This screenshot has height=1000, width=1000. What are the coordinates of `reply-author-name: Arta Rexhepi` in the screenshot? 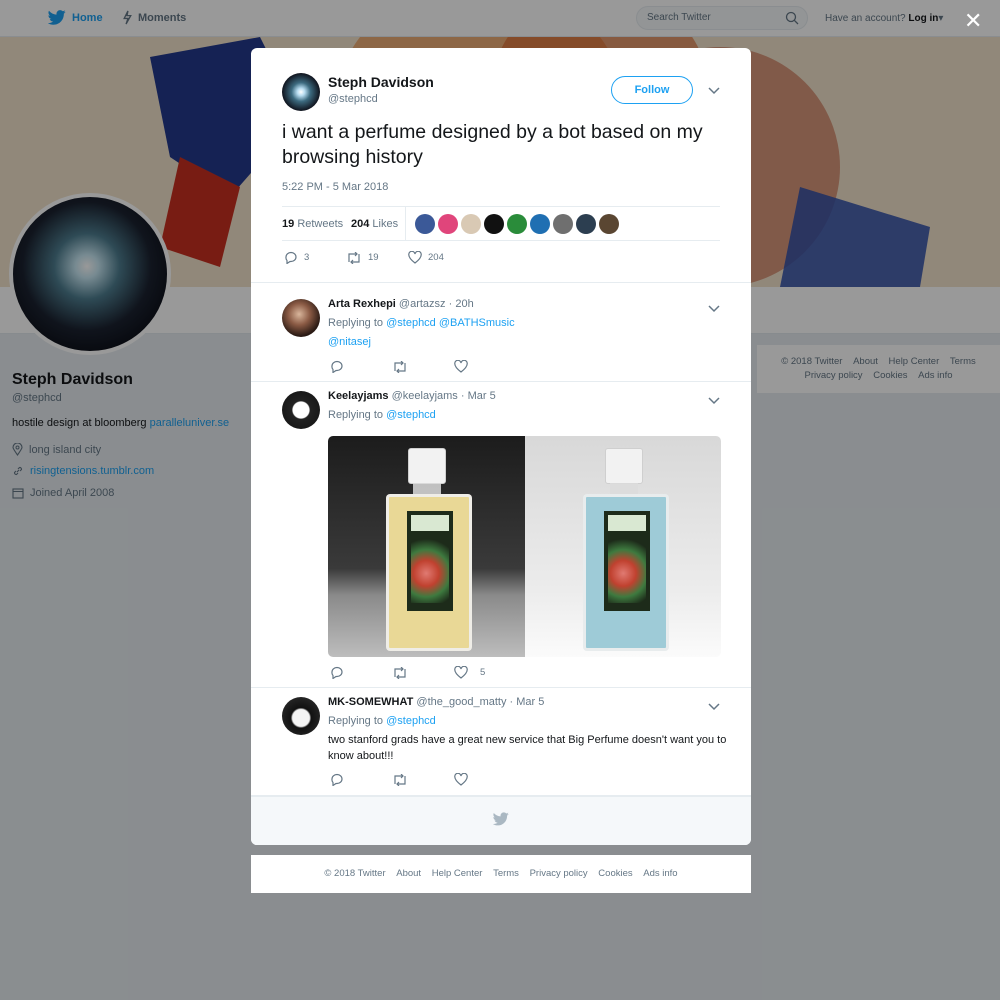 It's located at (362, 304).